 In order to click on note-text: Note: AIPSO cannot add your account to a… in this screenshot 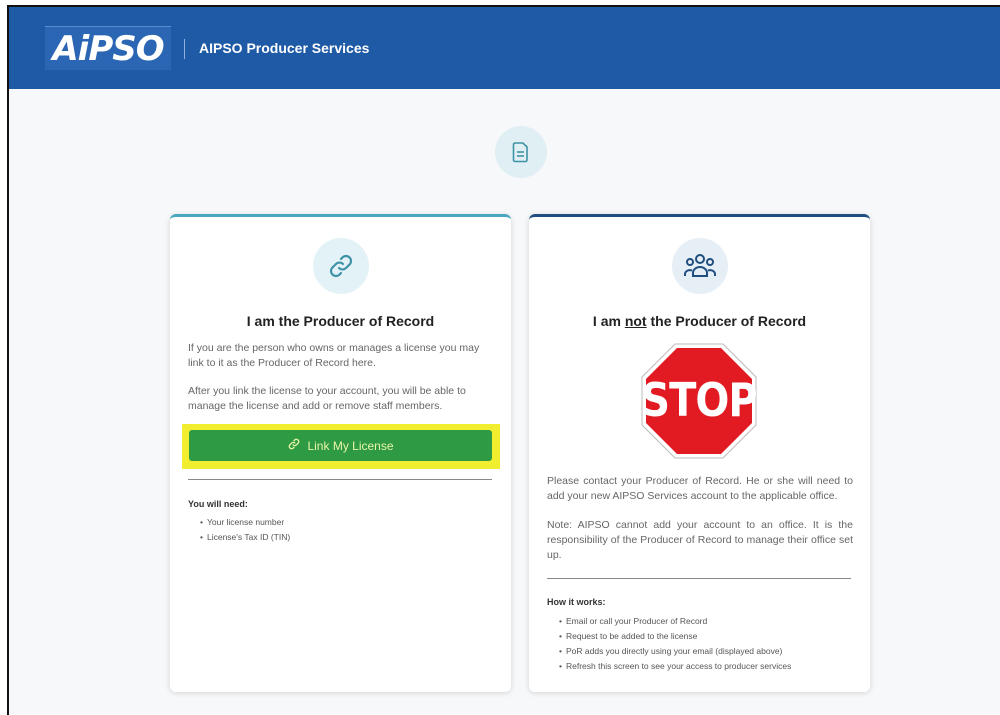, I will do `click(700, 540)`.